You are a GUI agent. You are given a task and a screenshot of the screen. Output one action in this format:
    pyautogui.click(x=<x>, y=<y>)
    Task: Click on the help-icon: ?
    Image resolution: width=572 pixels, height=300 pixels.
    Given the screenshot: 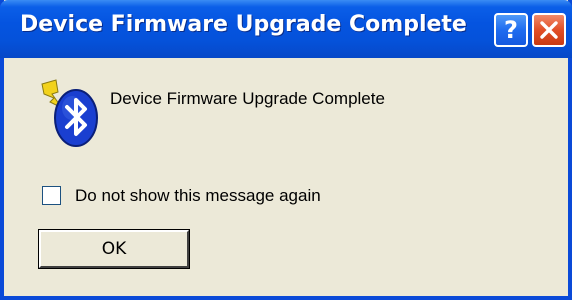 What is the action you would take?
    pyautogui.click(x=511, y=30)
    